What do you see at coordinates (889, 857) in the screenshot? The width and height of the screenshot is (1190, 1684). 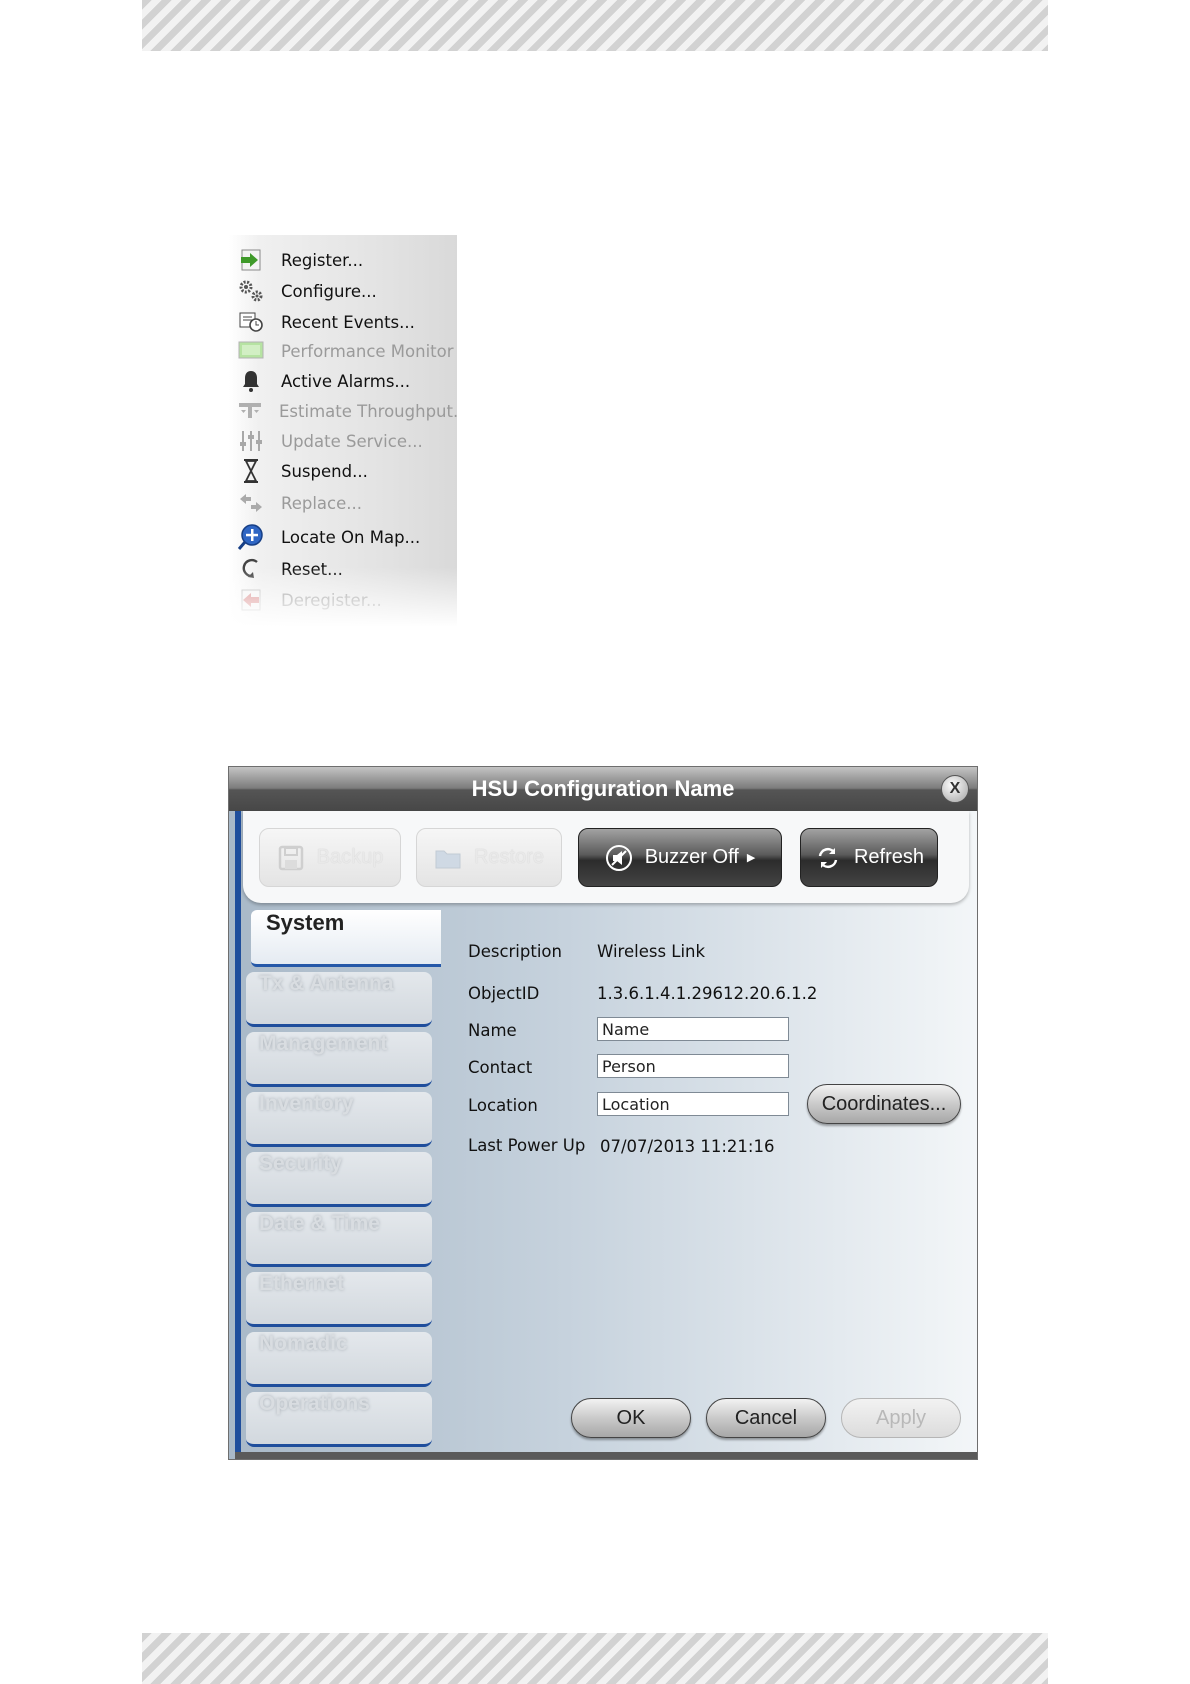 I see `refresh-label: Refresh` at bounding box center [889, 857].